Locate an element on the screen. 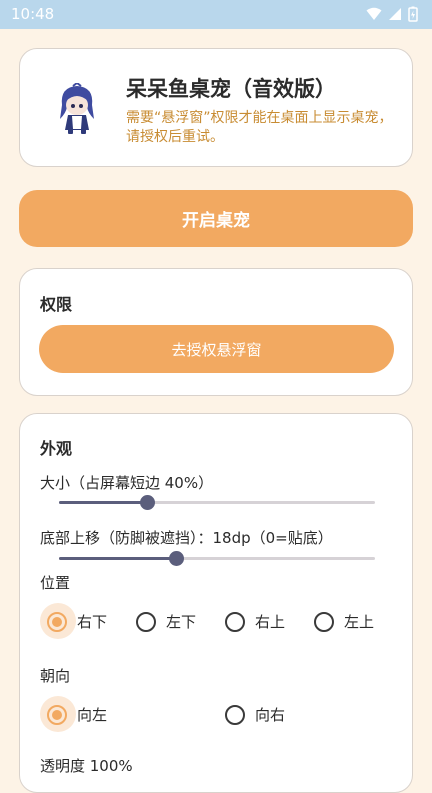 The height and width of the screenshot is (793, 432). permission-title: 权限 is located at coordinates (56, 304).